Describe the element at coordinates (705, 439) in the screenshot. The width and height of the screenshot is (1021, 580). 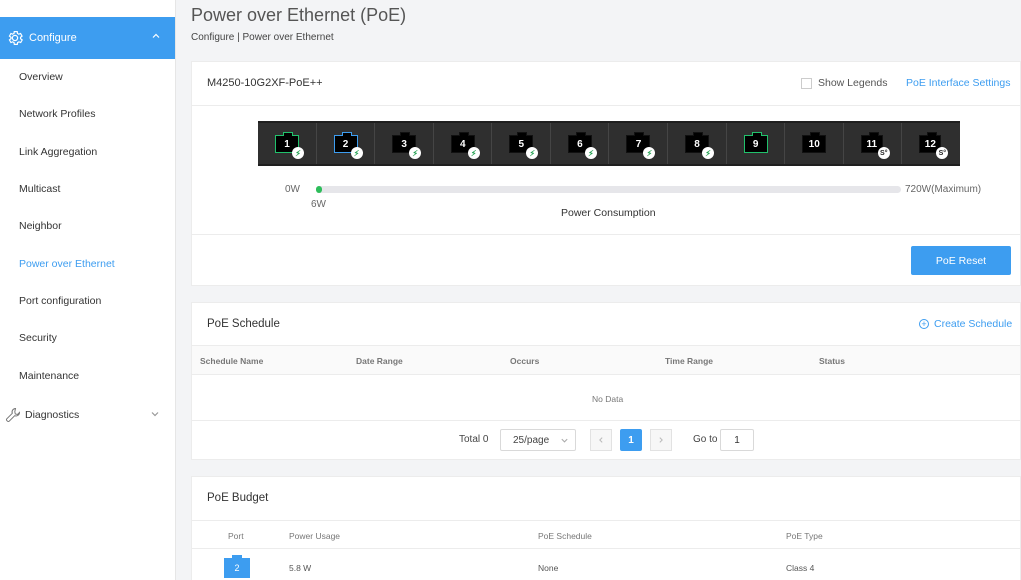
I see `goto-label: Go to` at that location.